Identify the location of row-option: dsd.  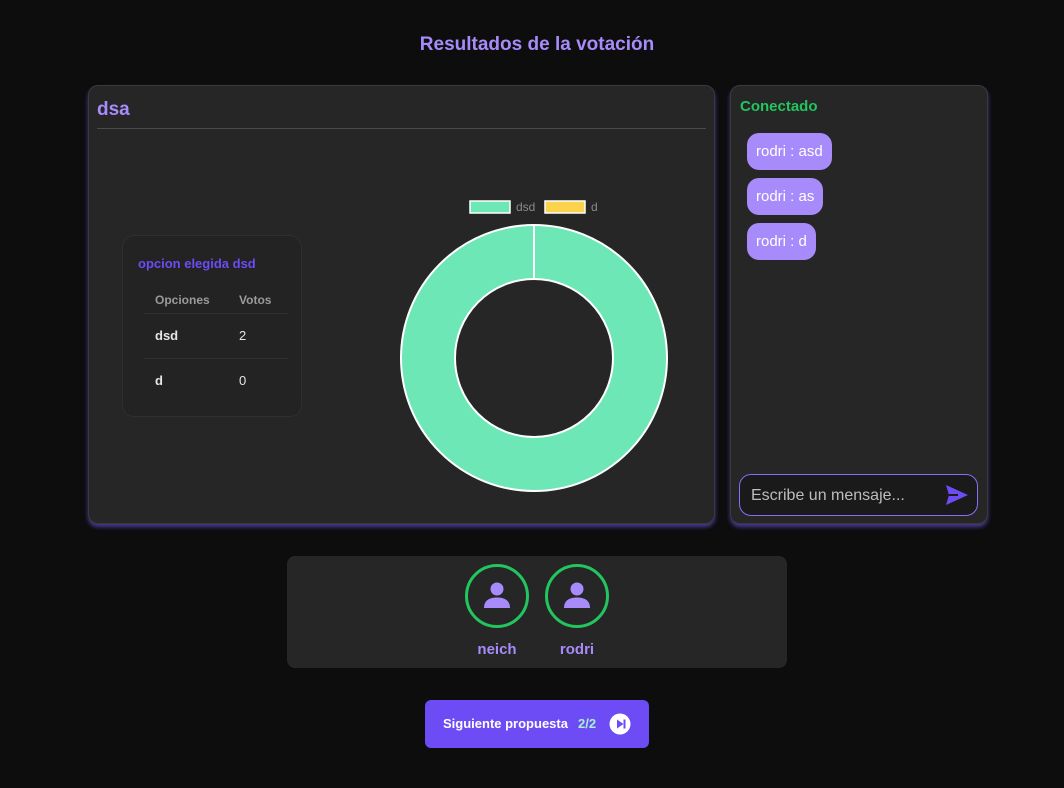
(167, 335).